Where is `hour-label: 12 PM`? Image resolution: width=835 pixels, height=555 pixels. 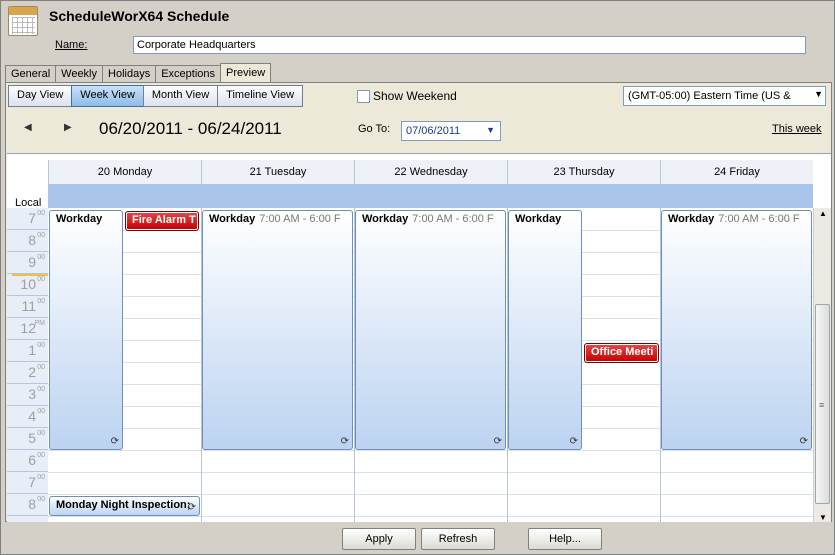 hour-label: 12 PM is located at coordinates (27, 329).